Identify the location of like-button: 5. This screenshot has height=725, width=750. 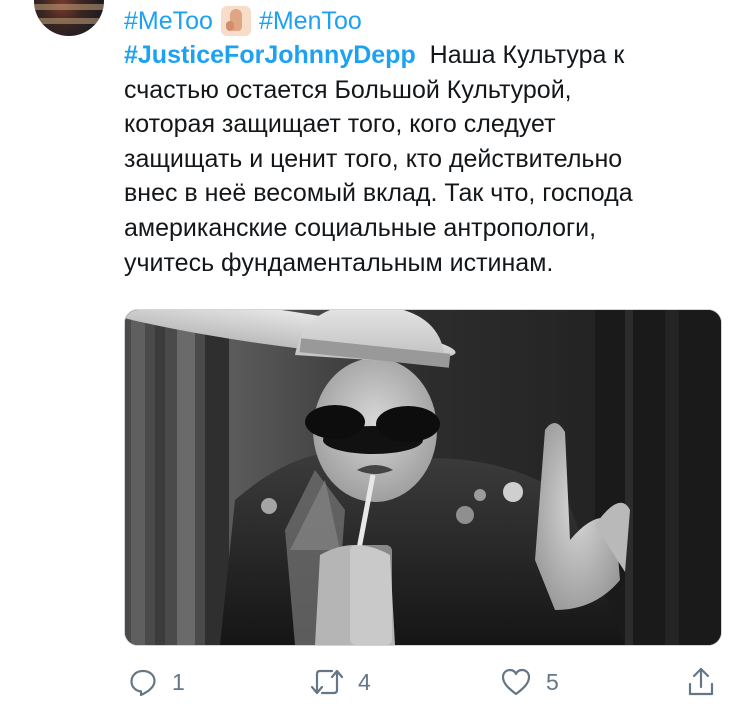
(529, 682).